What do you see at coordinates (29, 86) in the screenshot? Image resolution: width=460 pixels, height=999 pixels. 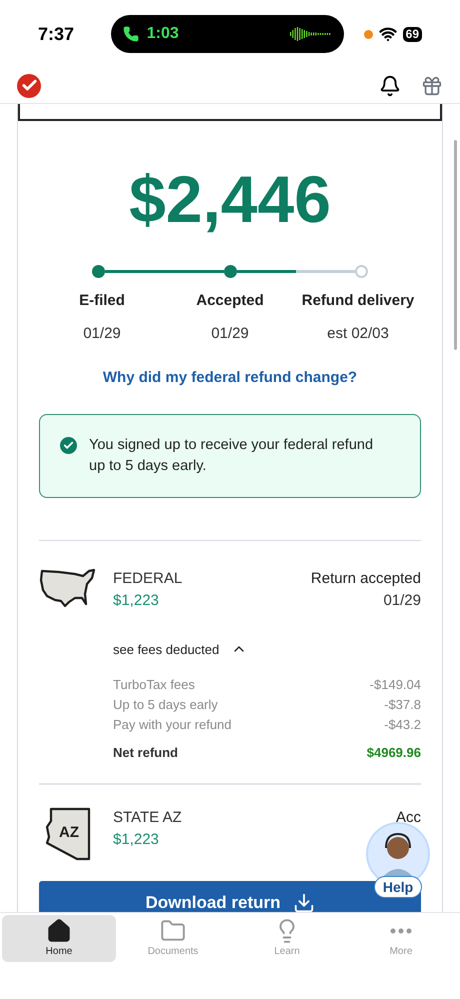 I see `logo-icon` at bounding box center [29, 86].